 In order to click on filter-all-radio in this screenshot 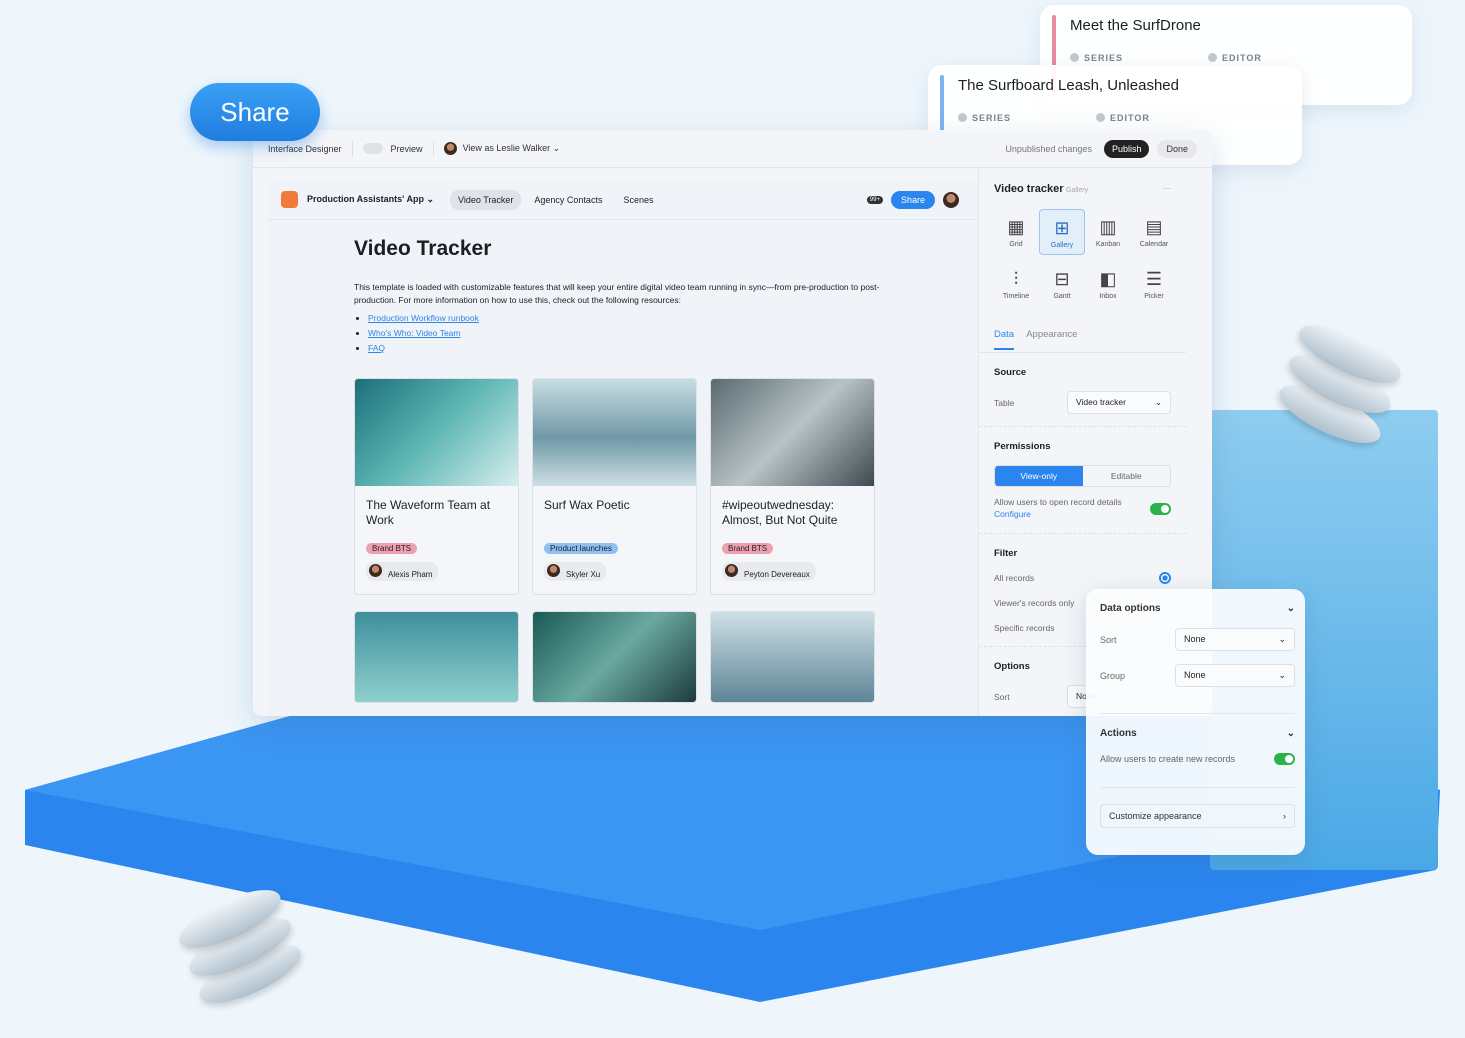, I will do `click(1165, 578)`.